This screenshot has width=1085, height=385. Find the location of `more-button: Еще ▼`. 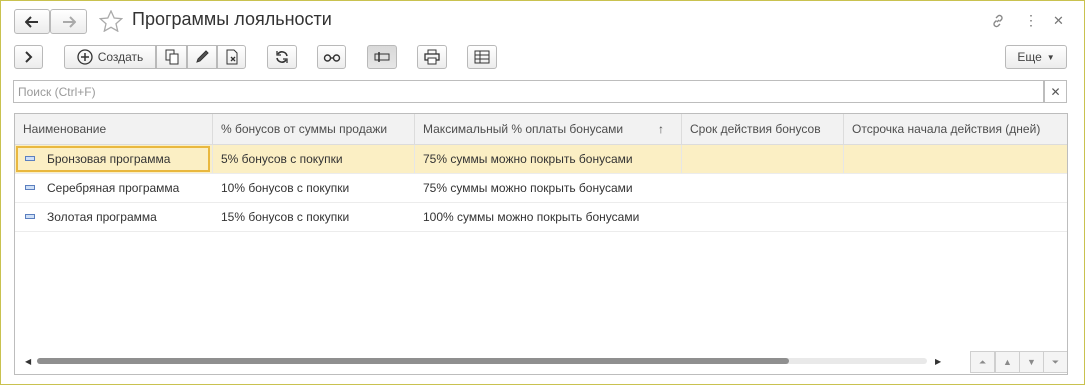

more-button: Еще ▼ is located at coordinates (1036, 57).